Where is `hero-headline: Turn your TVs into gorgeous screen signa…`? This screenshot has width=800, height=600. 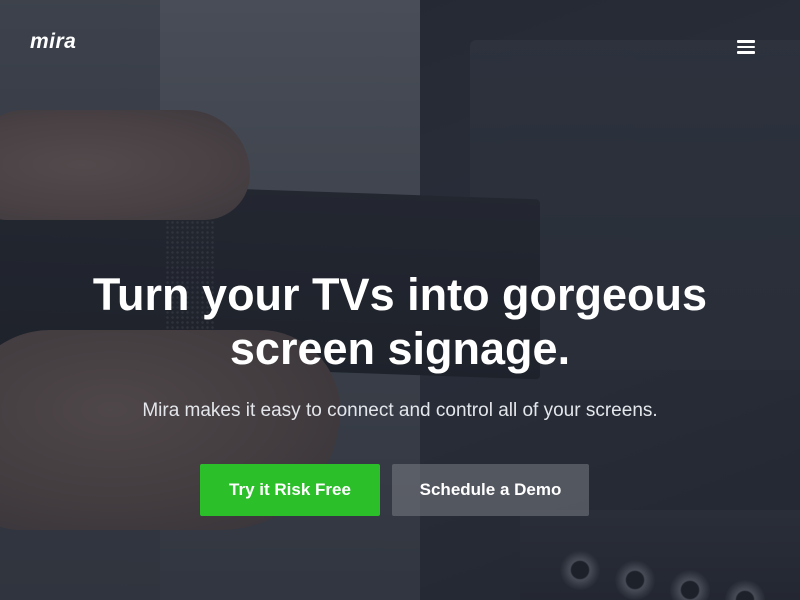
hero-headline: Turn your TVs into gorgeous screen signa… is located at coordinates (400, 321).